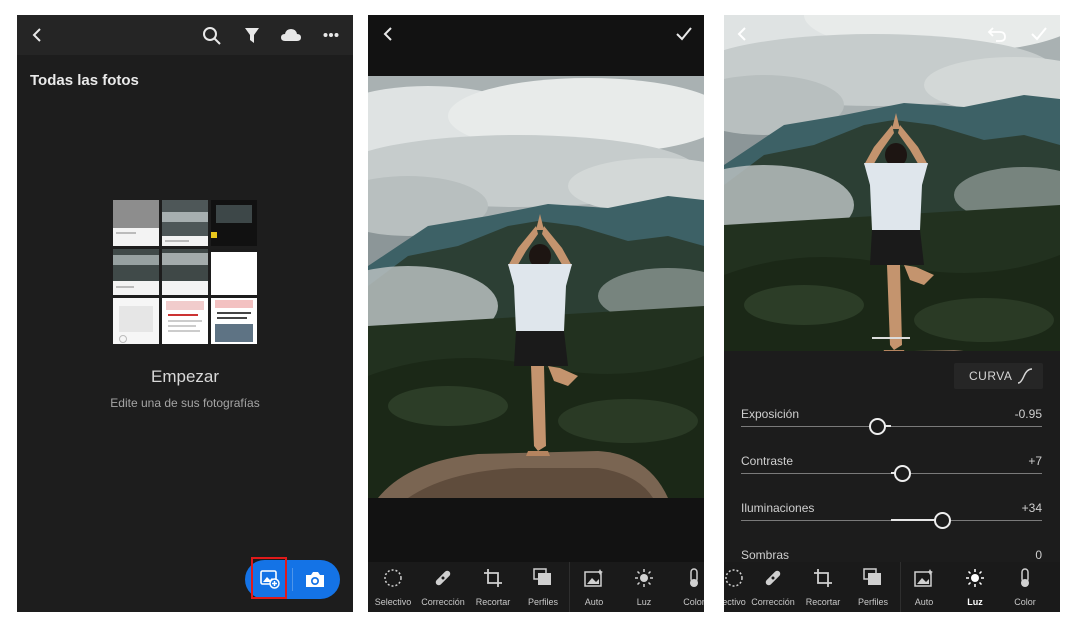 This screenshot has width=1077, height=632. Describe the element at coordinates (997, 34) in the screenshot. I see `undo-icon` at that location.